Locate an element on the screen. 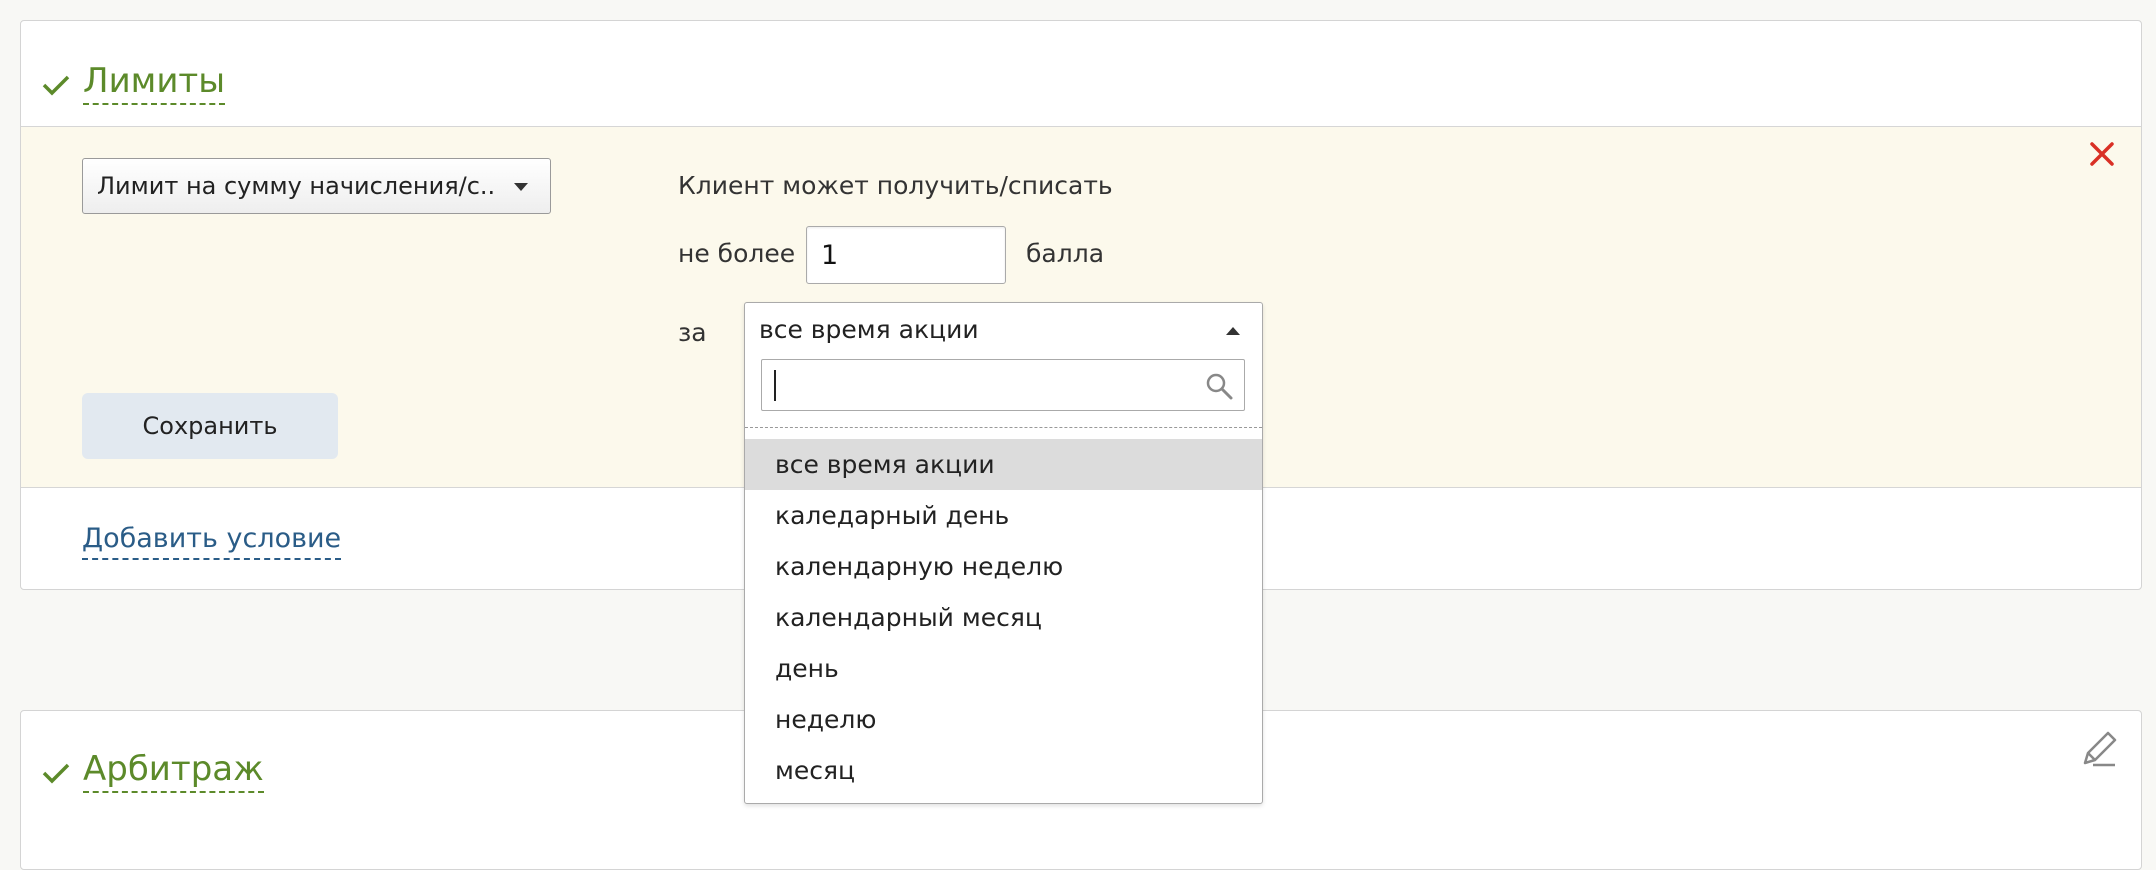 Image resolution: width=2156 pixels, height=870 pixels. dropdown-option: календарный месяц is located at coordinates (1003, 617).